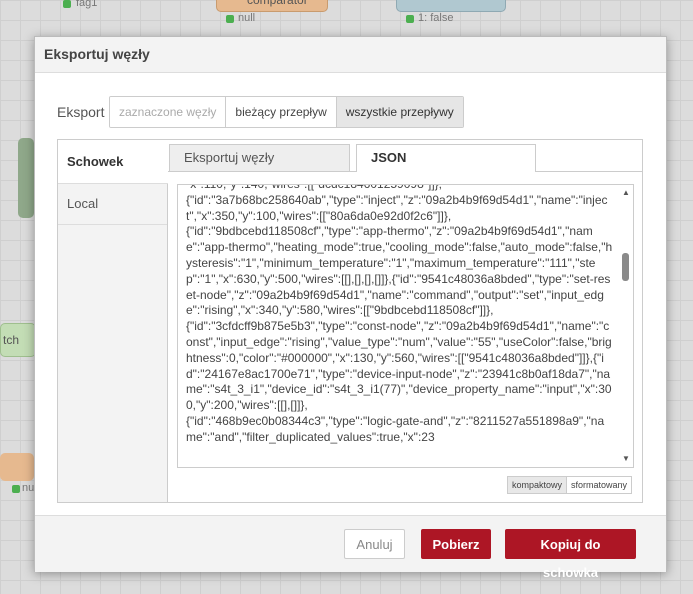 The image size is (693, 594). Describe the element at coordinates (456, 544) in the screenshot. I see `download-button: Pobierz` at that location.